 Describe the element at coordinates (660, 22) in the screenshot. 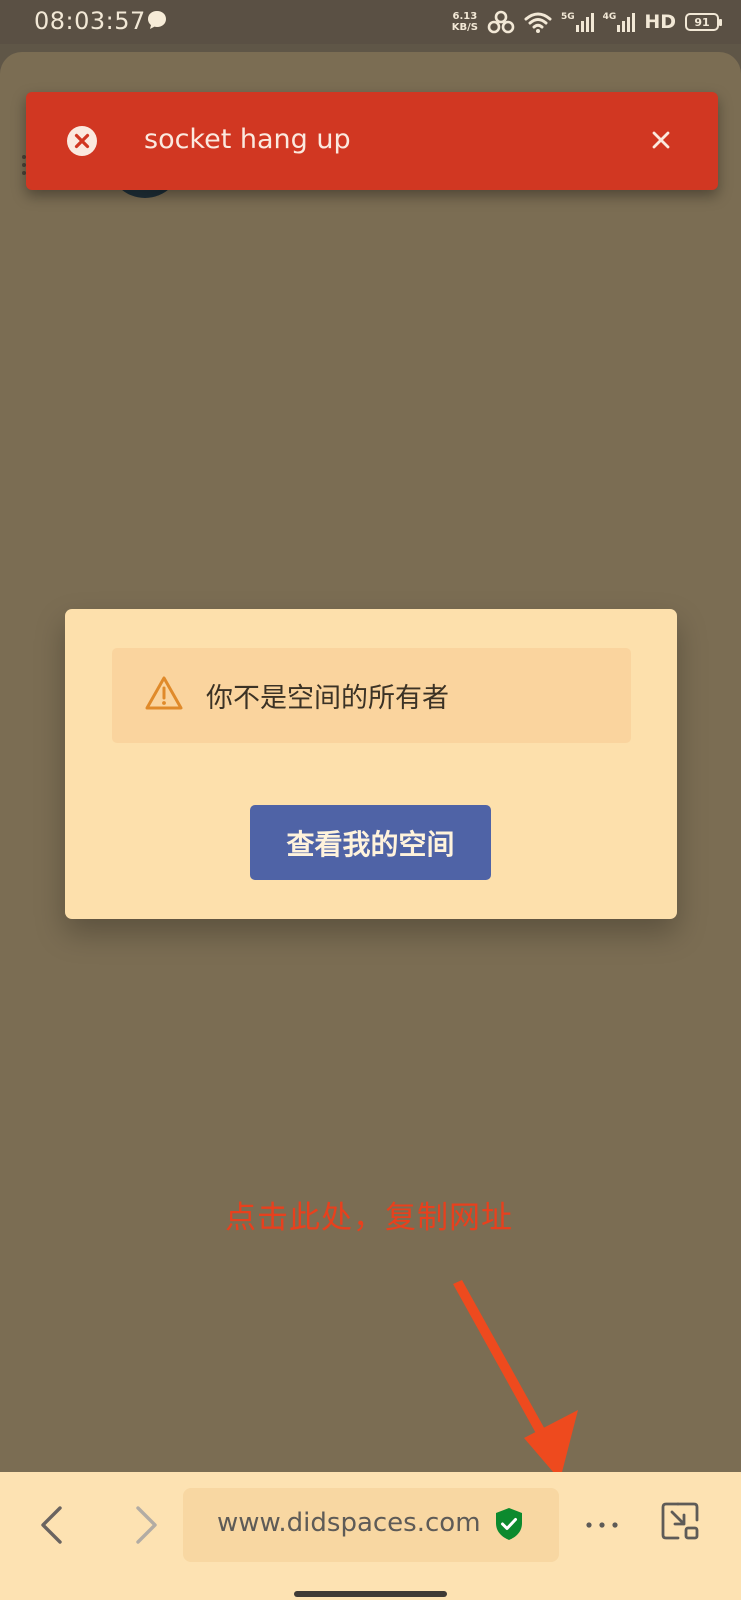

I see `hd-voice-label: HD` at that location.